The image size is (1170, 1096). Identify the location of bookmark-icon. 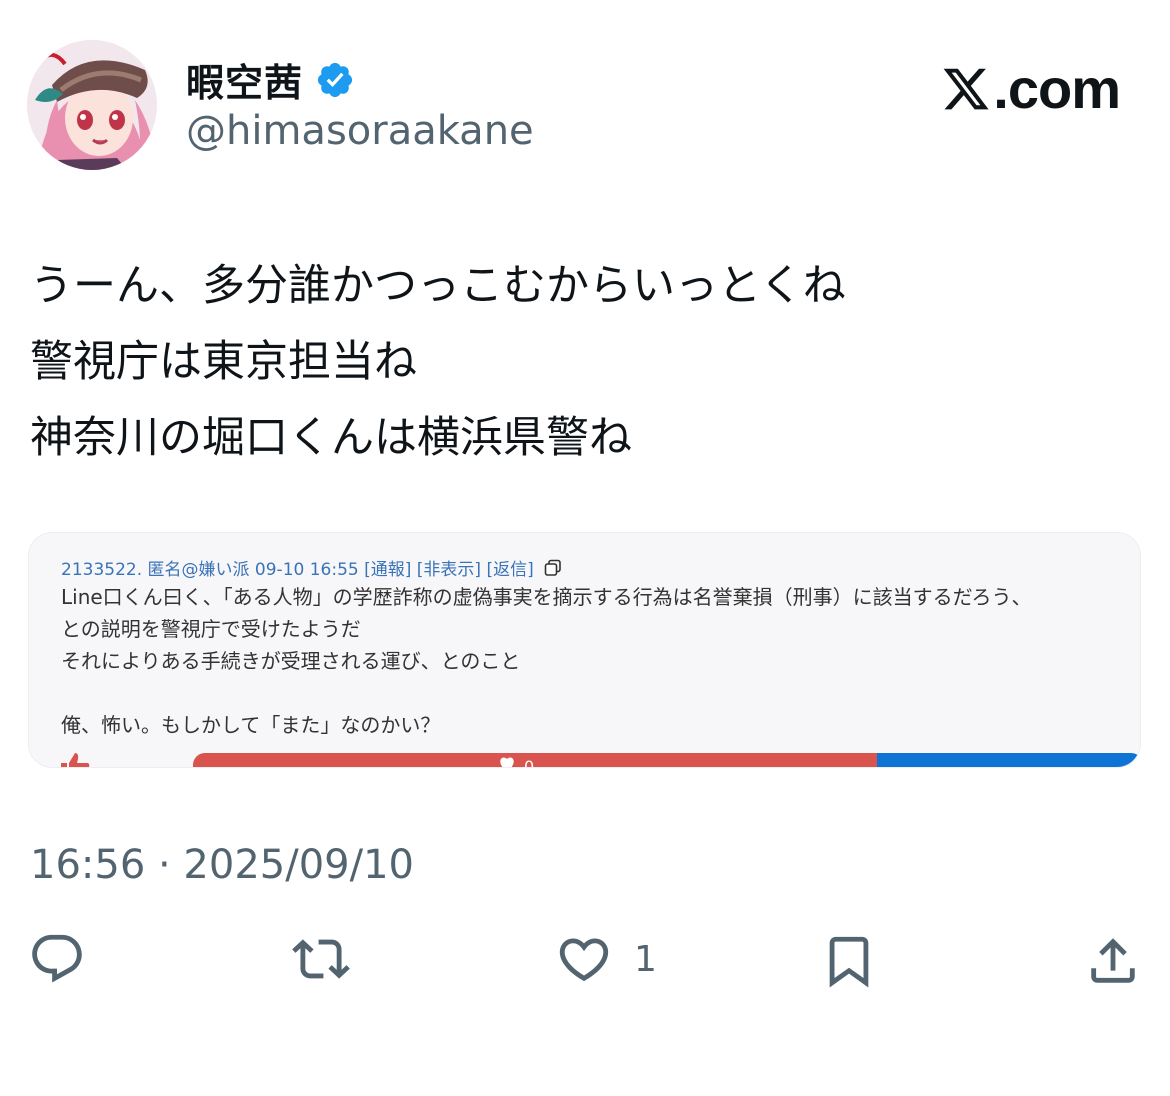
(849, 961).